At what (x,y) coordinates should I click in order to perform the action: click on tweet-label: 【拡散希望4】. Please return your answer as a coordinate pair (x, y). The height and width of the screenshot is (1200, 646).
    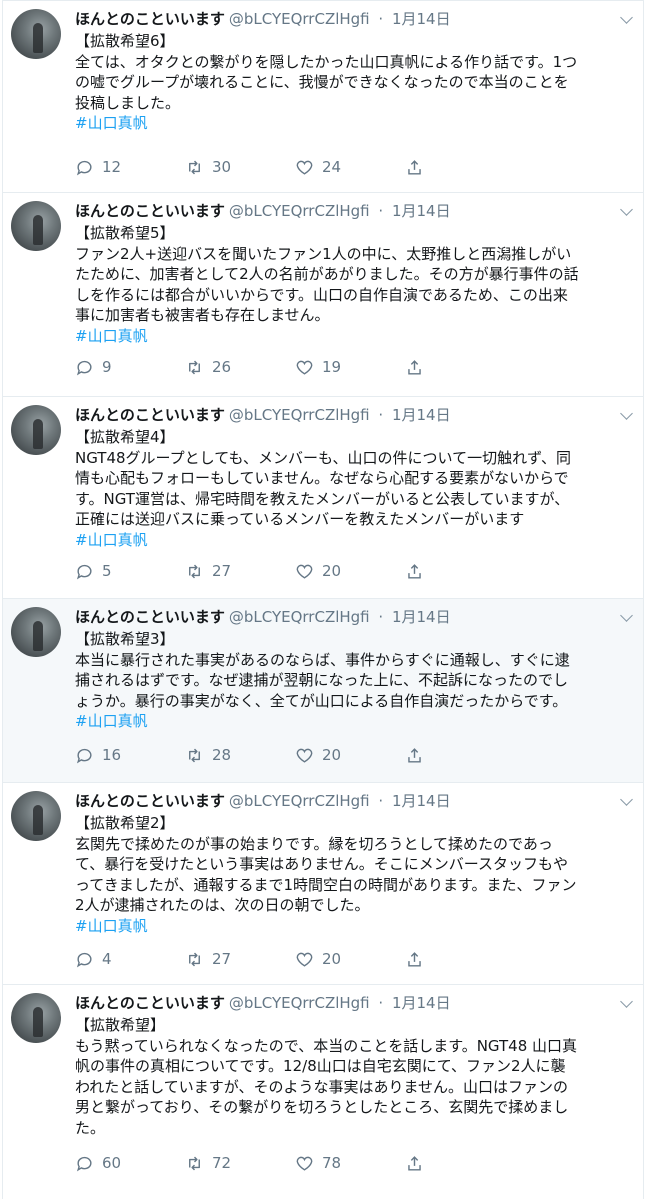
    Looking at the image, I should click on (125, 437).